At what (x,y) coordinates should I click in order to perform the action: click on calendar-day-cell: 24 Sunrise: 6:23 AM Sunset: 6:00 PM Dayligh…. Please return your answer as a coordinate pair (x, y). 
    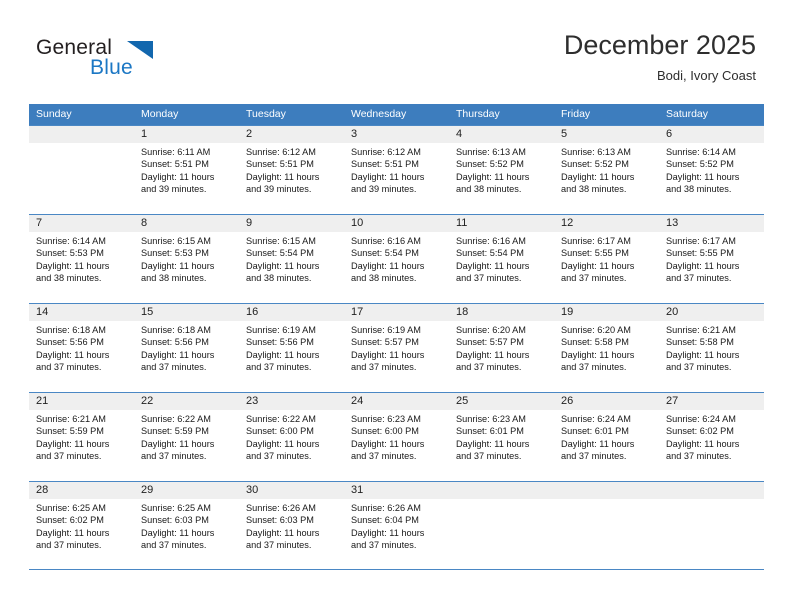
    Looking at the image, I should click on (396, 437).